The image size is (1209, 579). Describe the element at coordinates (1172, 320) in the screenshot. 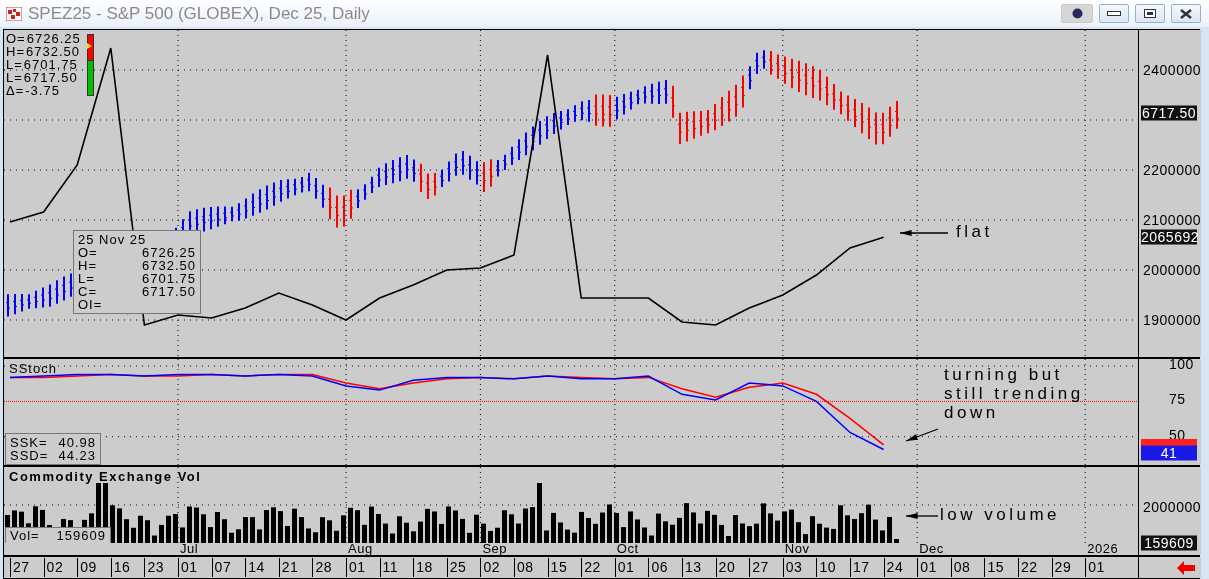

I see `axis-label: 1900000` at that location.